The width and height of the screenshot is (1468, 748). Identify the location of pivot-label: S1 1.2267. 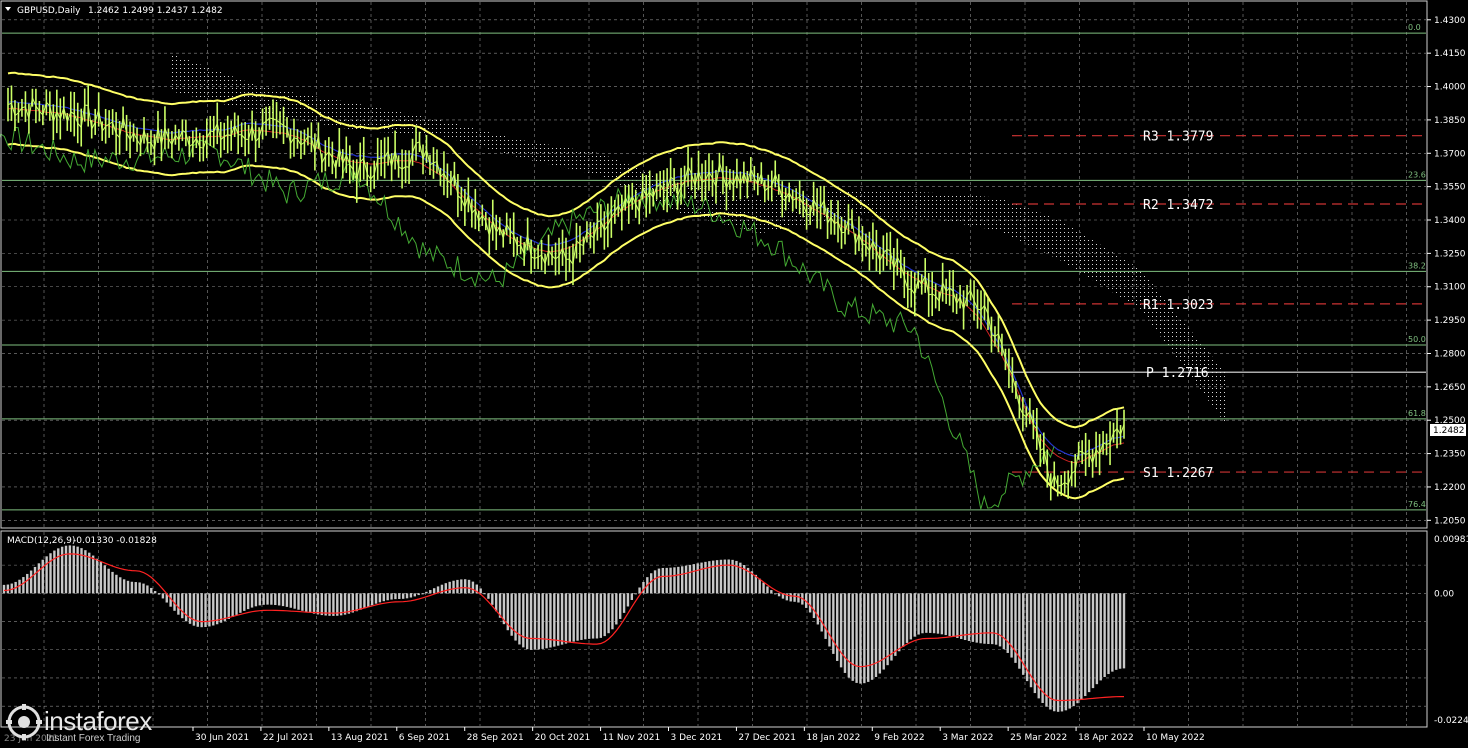
(1178, 473).